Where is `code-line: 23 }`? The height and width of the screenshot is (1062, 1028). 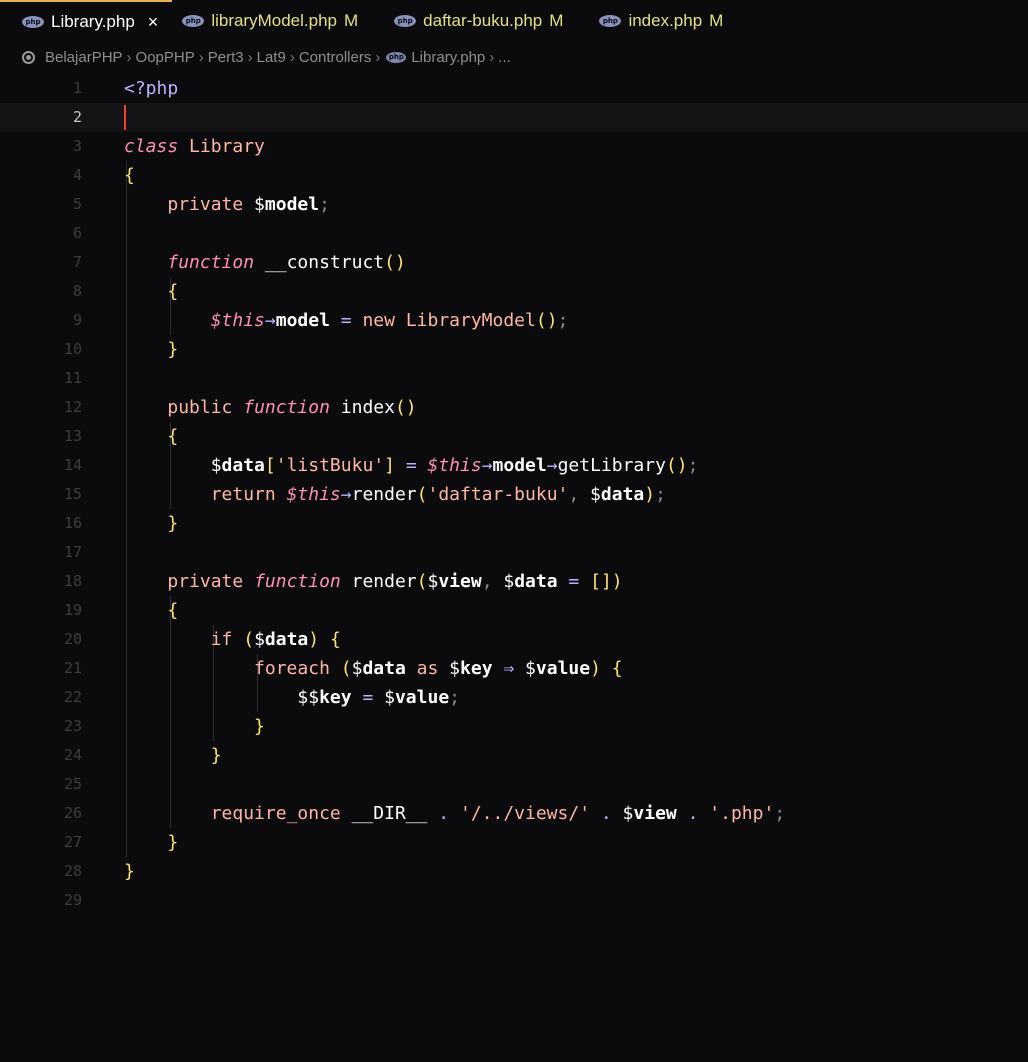
code-line: 23 } is located at coordinates (514, 726).